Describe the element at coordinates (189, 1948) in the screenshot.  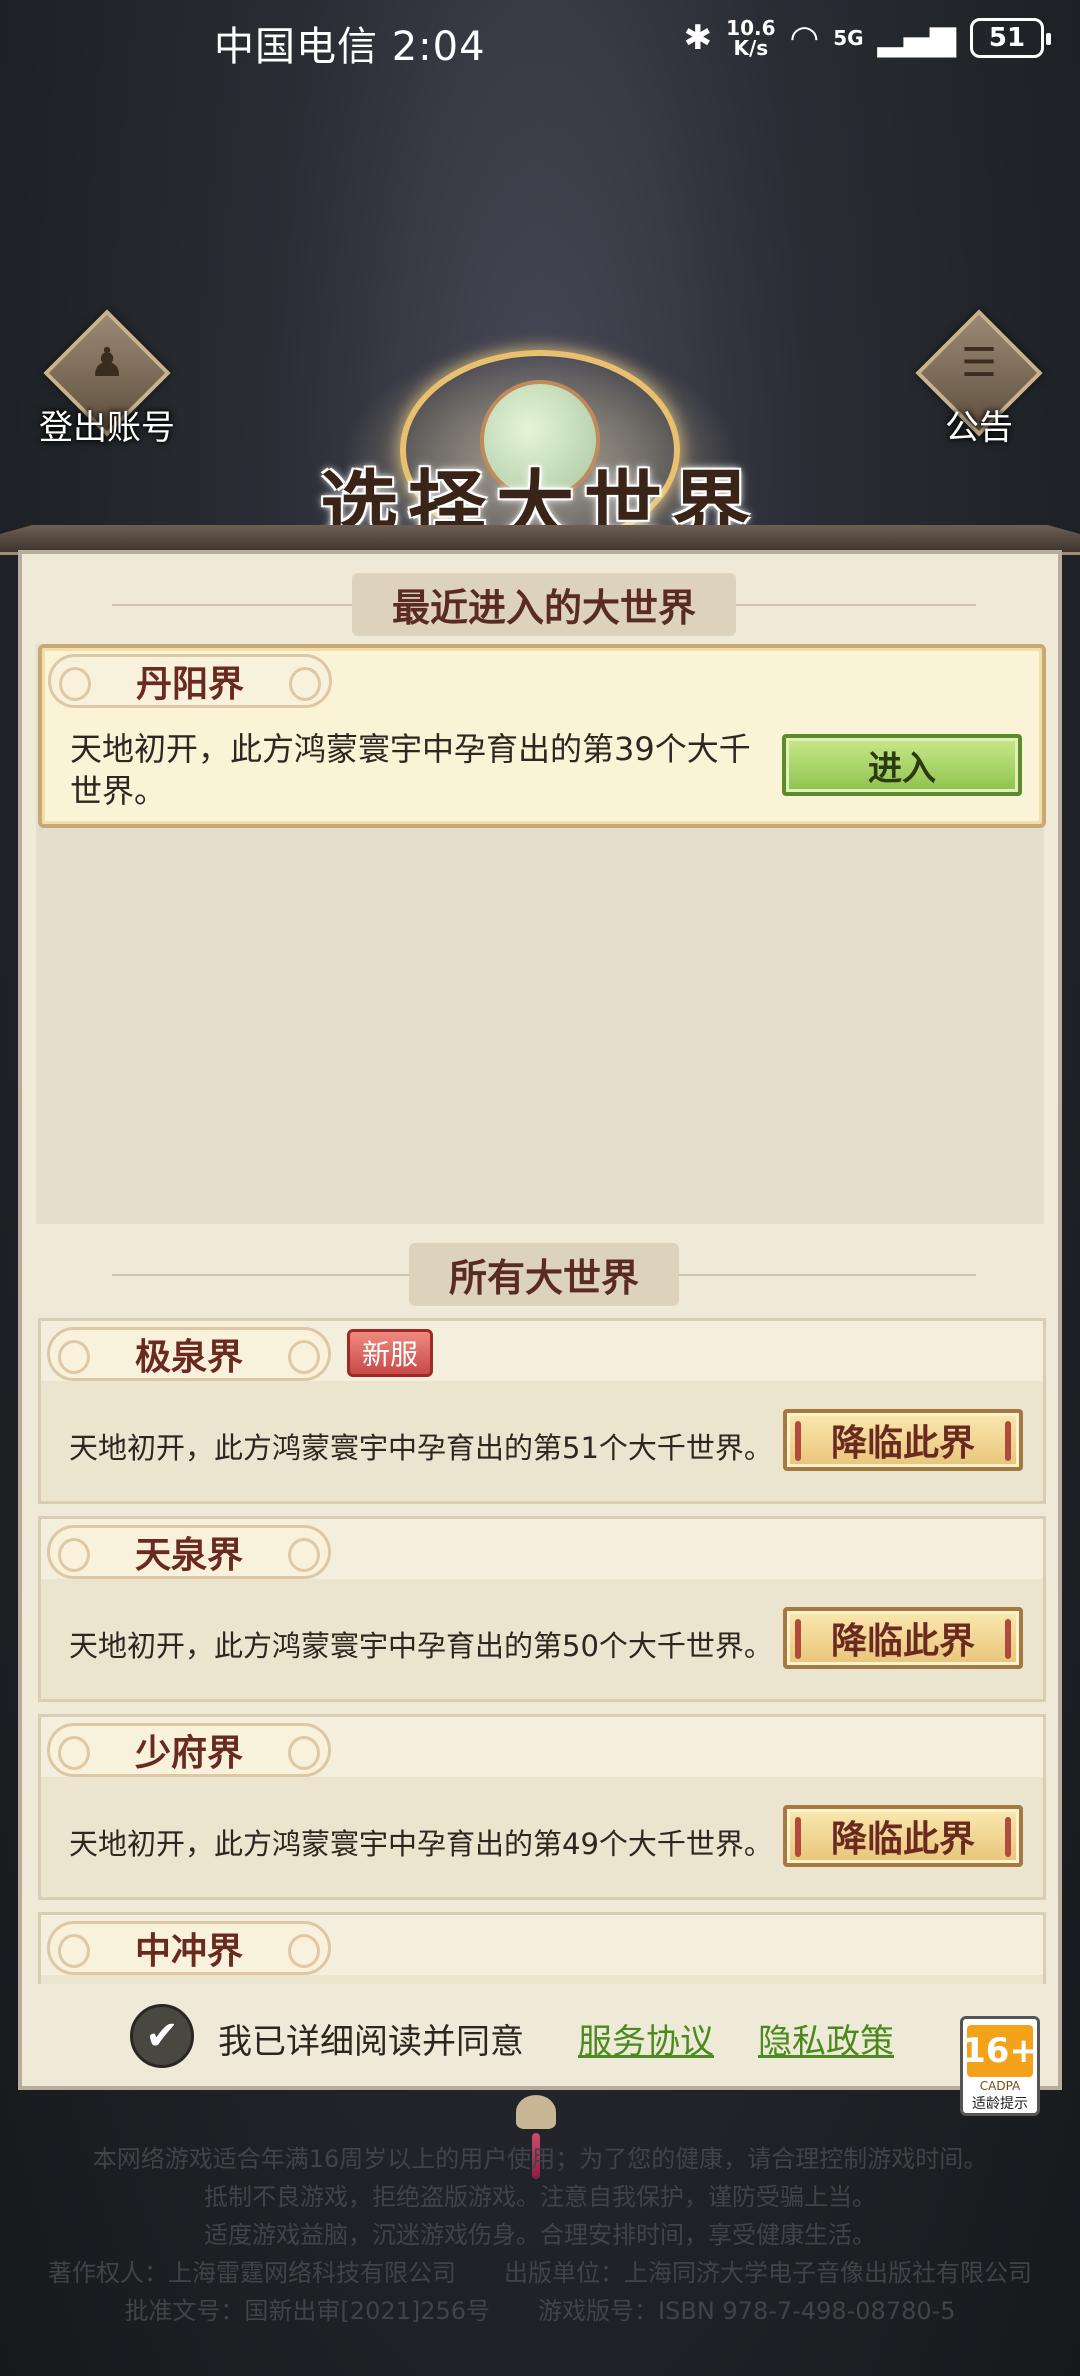
I see `world-name: 中冲界` at that location.